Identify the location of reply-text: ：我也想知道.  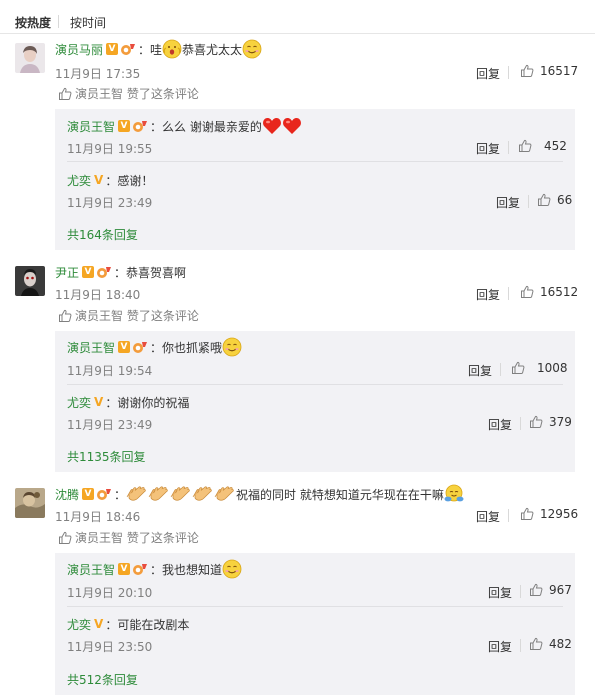
(186, 569).